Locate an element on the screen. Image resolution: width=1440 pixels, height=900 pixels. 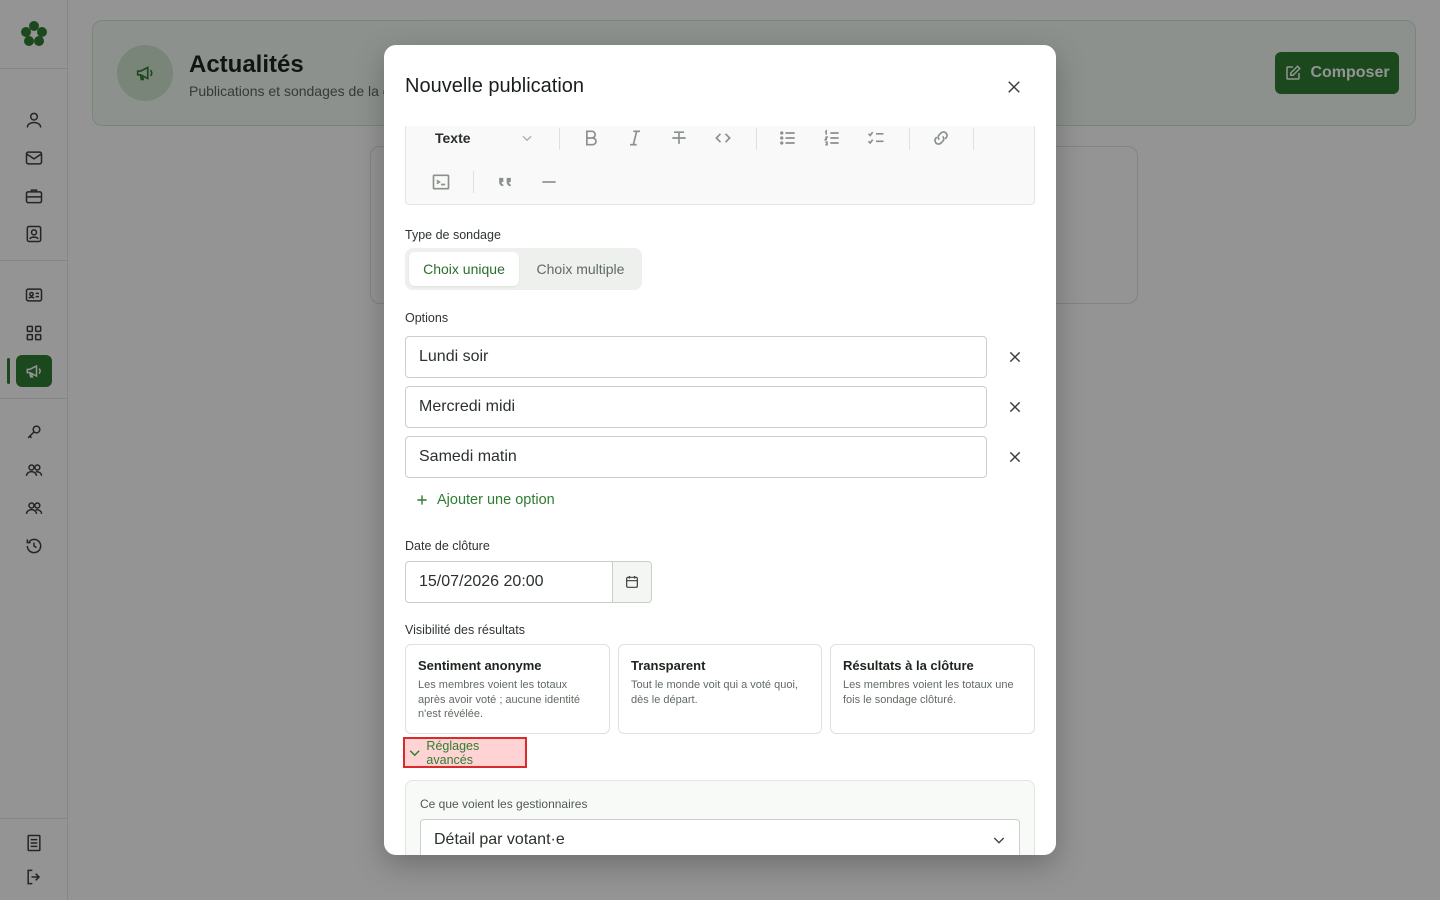
calendar-icon is located at coordinates (632, 582).